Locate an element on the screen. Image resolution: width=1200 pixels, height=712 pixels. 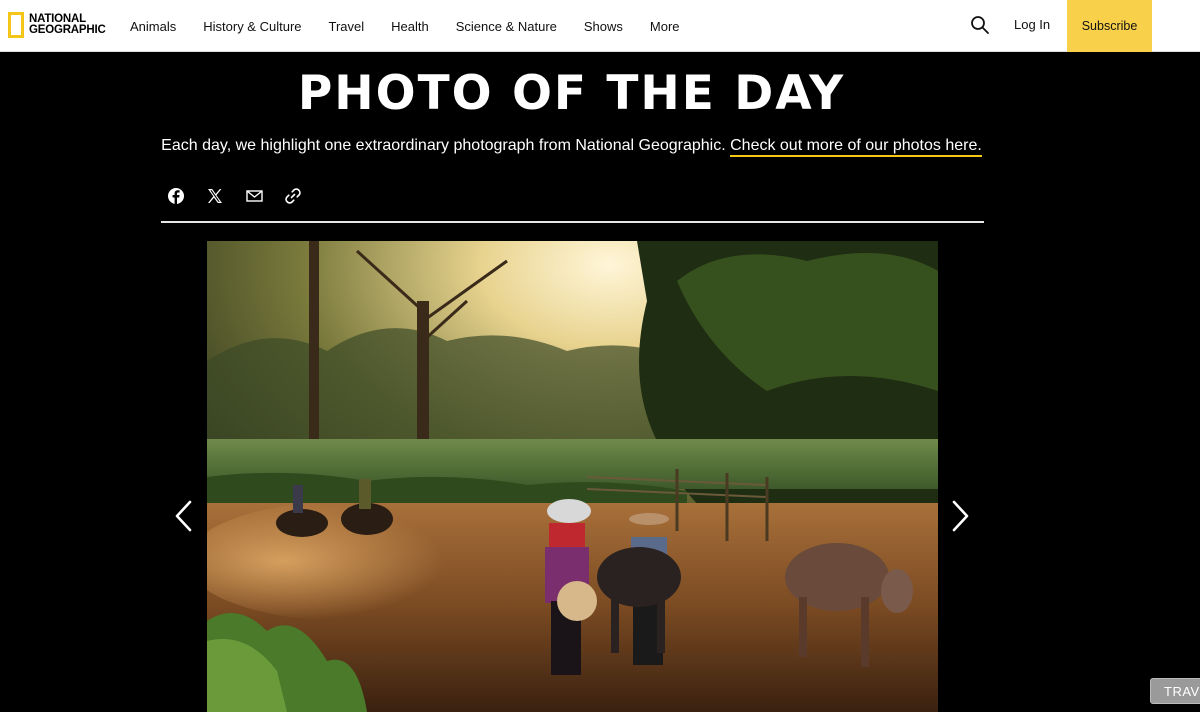
chevron-left-icon is located at coordinates (184, 516).